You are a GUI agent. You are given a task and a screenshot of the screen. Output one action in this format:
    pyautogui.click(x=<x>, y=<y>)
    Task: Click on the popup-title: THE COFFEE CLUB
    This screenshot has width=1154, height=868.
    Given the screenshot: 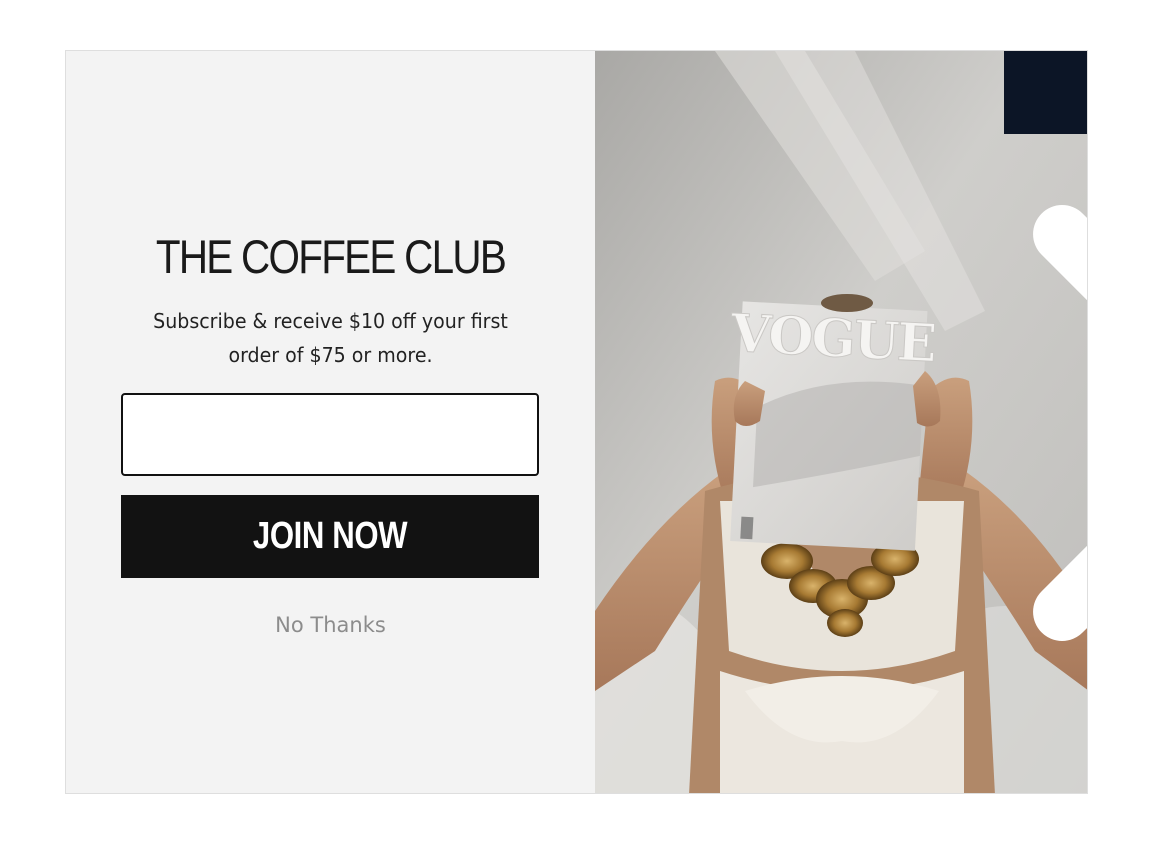 What is the action you would take?
    pyautogui.click(x=331, y=256)
    